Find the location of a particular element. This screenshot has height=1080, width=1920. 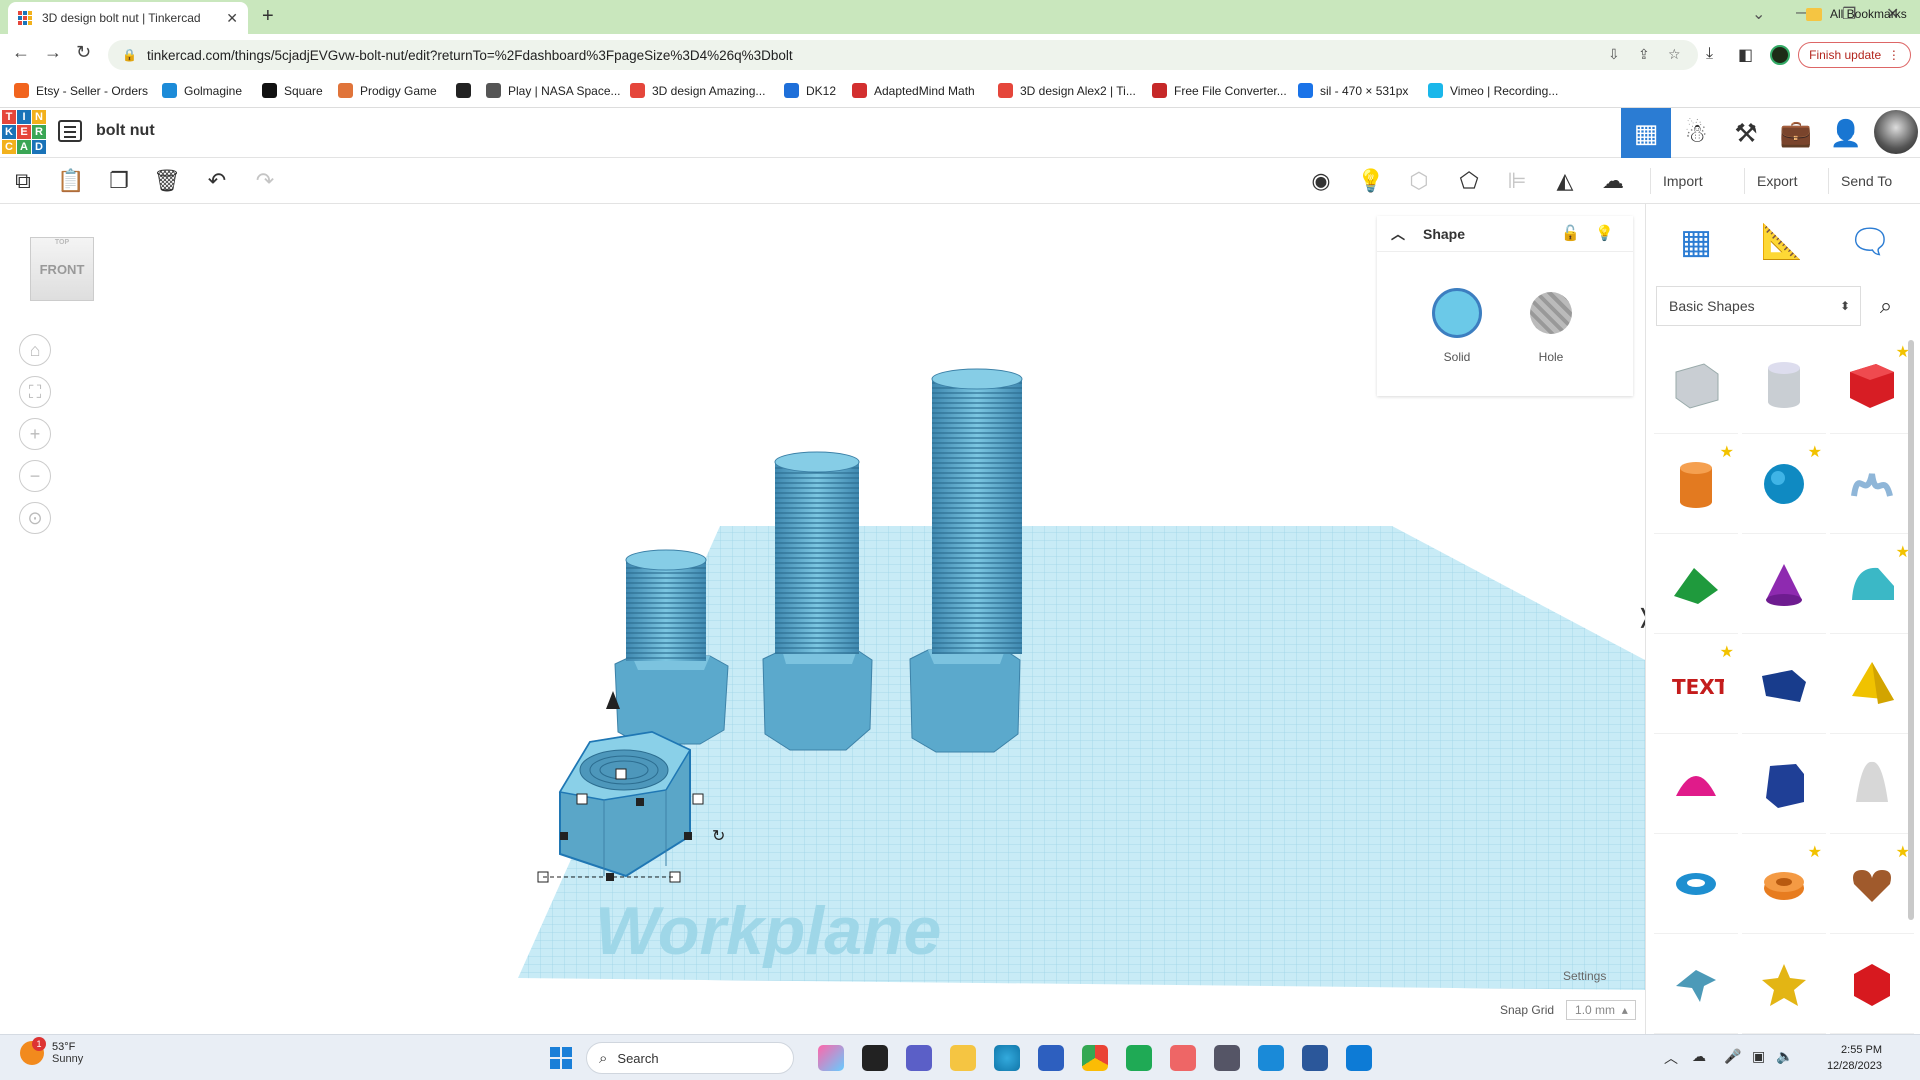

notes-icon: ◉ is located at coordinates (1321, 181).